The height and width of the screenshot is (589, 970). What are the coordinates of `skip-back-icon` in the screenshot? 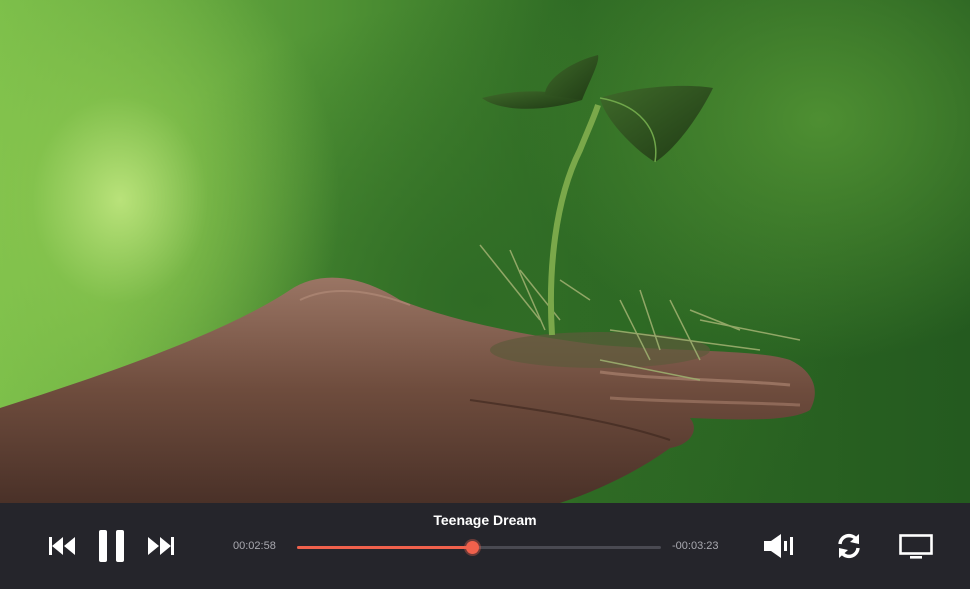 It's located at (62, 546).